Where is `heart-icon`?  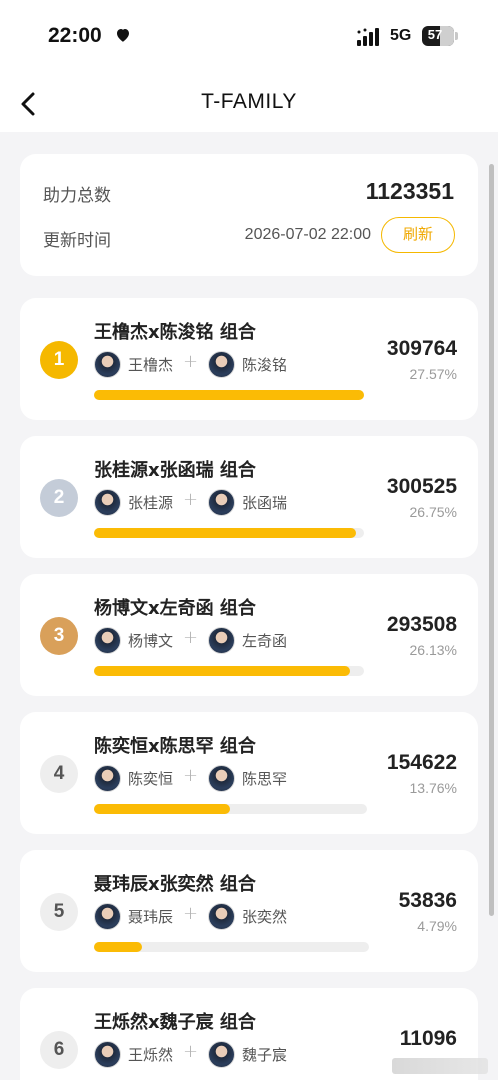
heart-icon is located at coordinates (123, 35).